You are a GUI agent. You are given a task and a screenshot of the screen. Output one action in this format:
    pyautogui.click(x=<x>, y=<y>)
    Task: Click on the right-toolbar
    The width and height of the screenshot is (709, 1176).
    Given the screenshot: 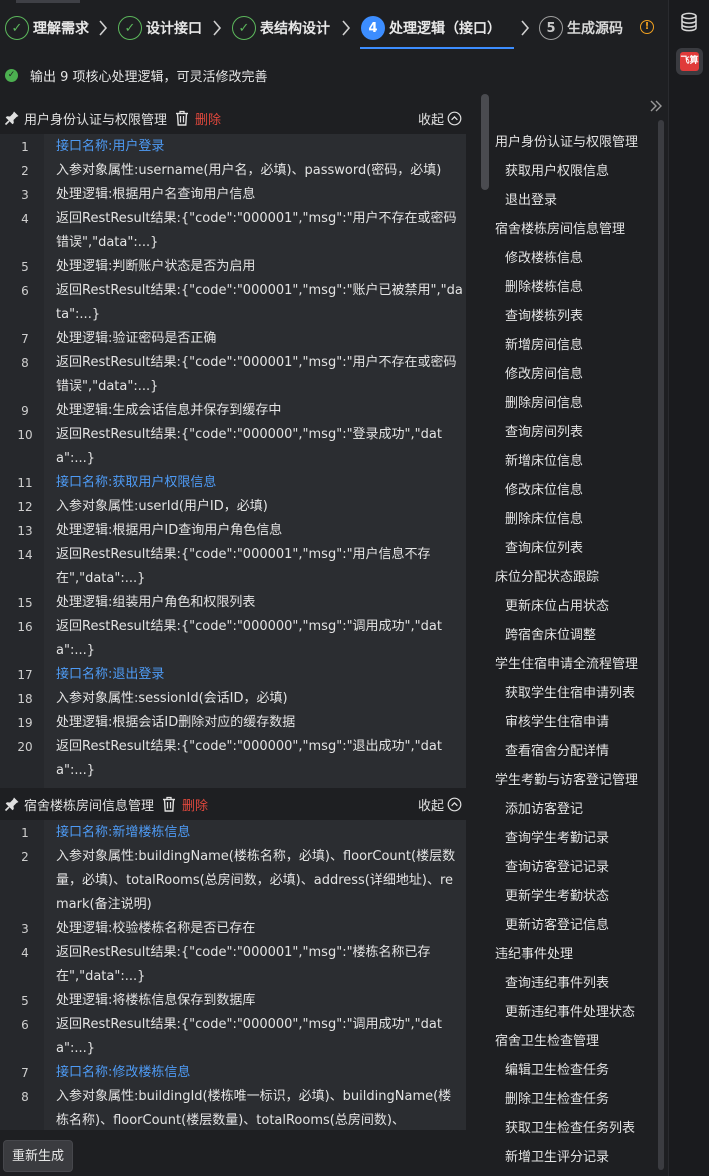 What is the action you would take?
    pyautogui.click(x=688, y=588)
    